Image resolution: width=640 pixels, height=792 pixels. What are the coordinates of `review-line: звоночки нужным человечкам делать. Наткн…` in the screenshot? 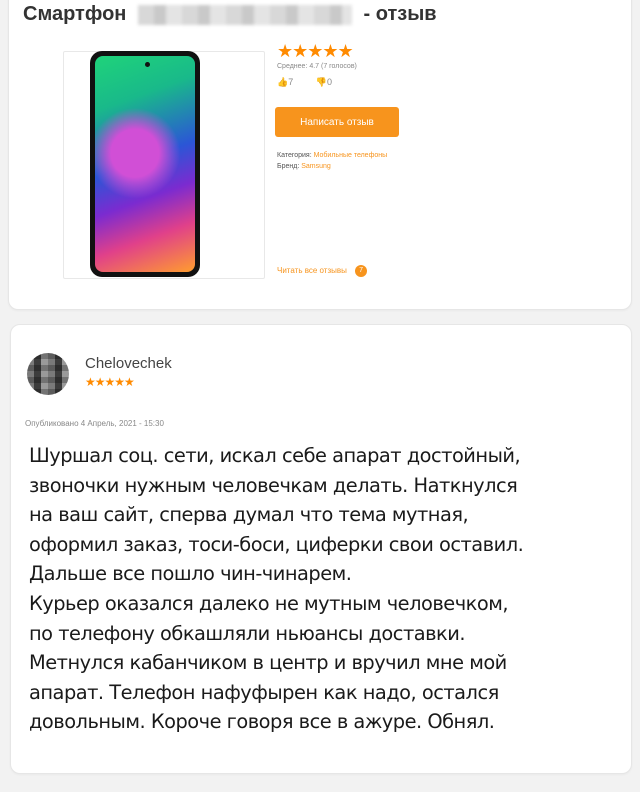 It's located at (273, 485).